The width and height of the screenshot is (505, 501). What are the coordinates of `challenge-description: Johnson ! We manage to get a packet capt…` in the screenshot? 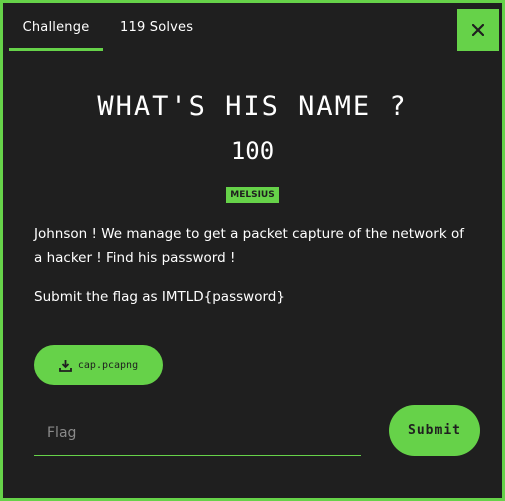 It's located at (249, 246).